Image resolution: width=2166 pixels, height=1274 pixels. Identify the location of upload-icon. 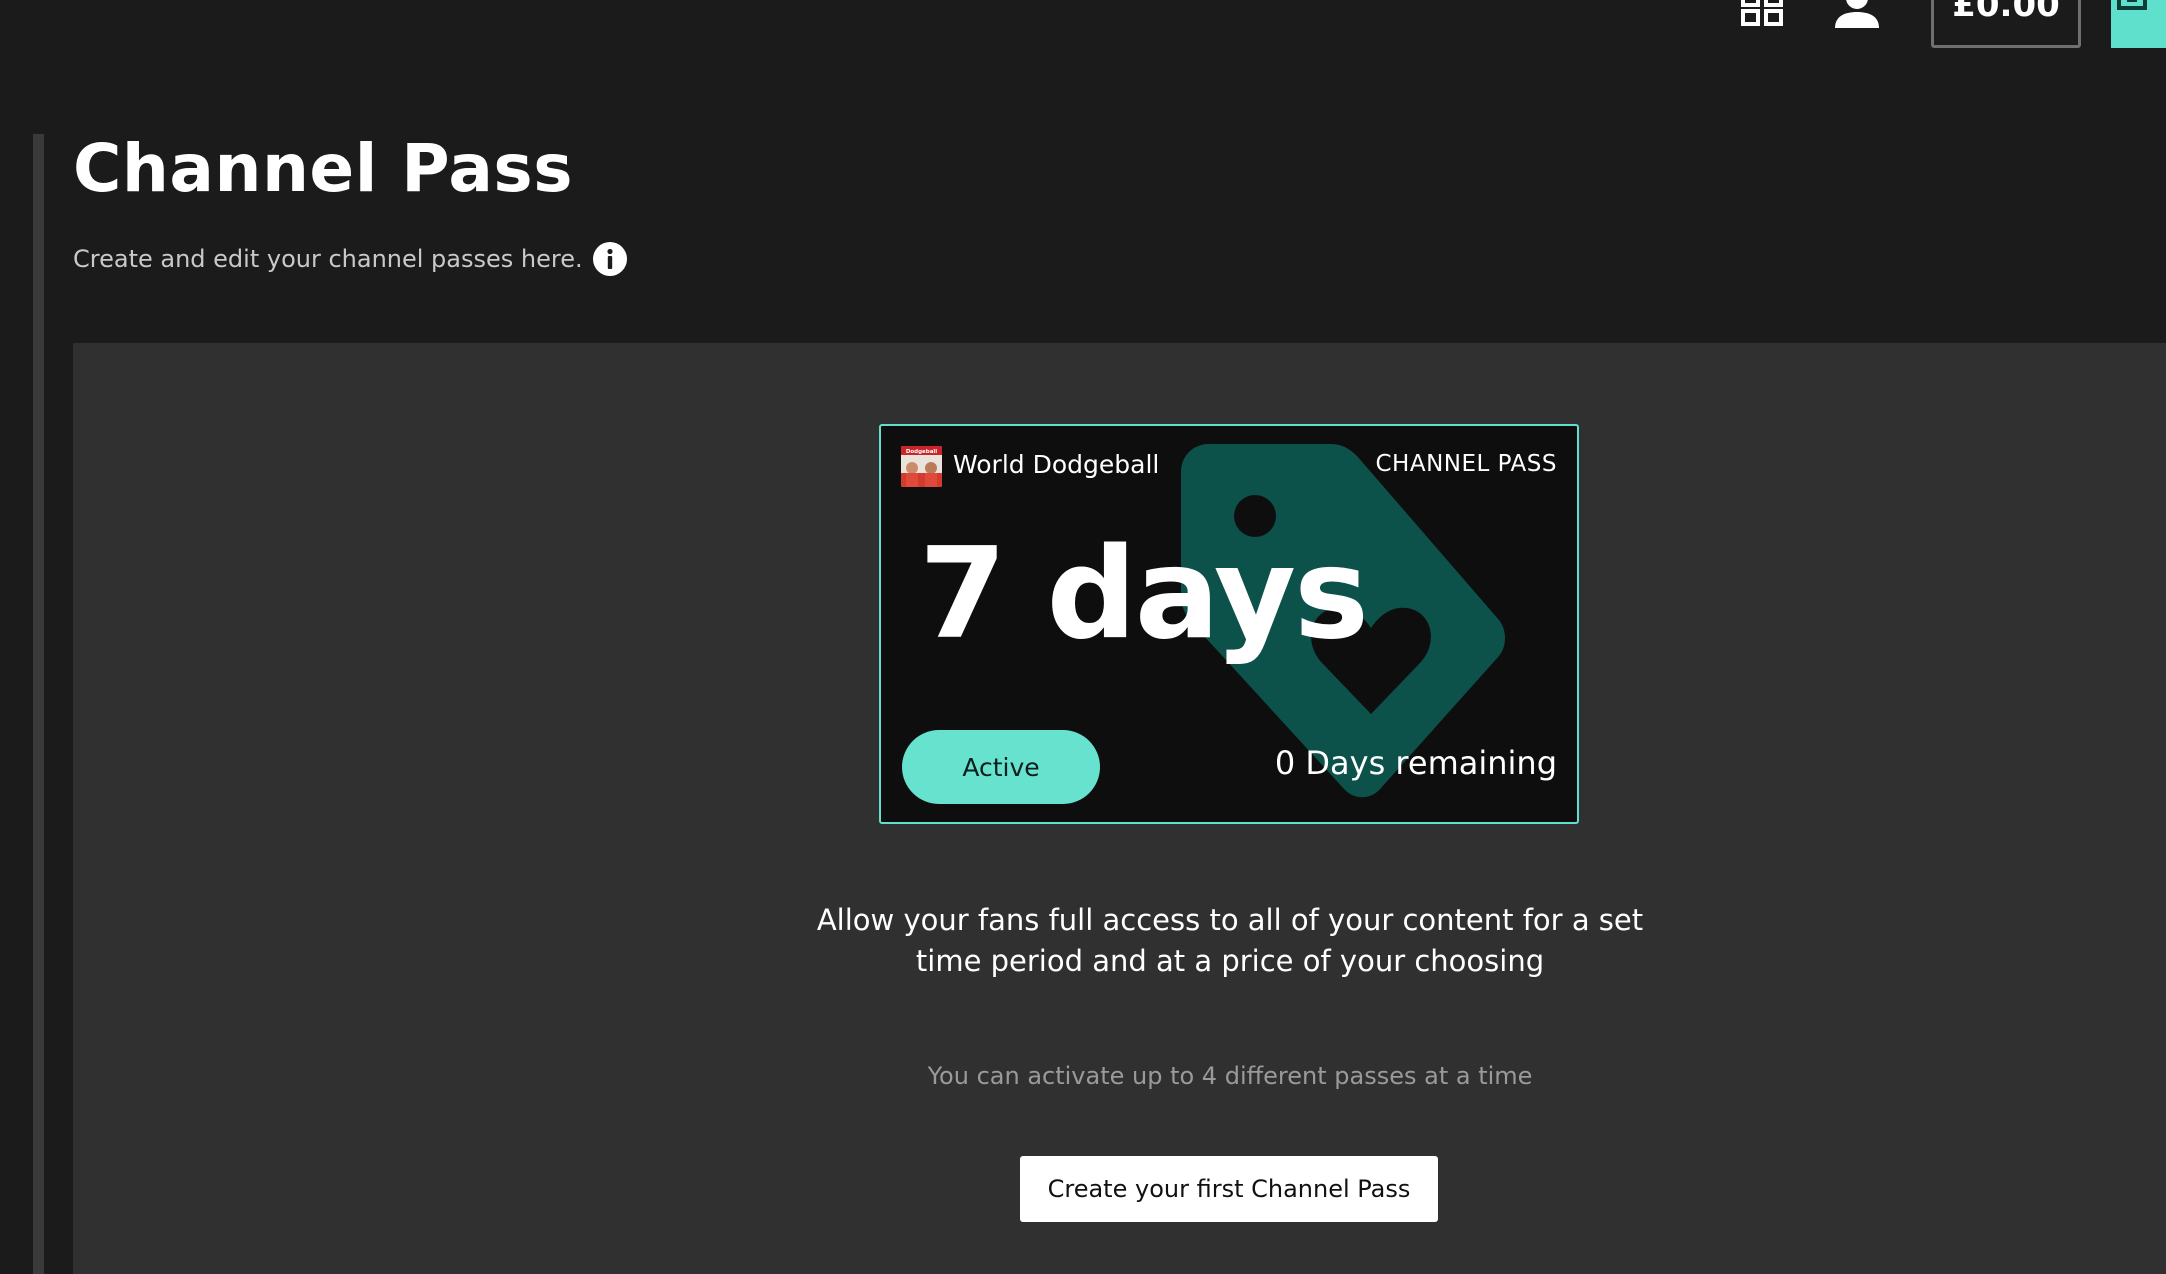
(2132, 5).